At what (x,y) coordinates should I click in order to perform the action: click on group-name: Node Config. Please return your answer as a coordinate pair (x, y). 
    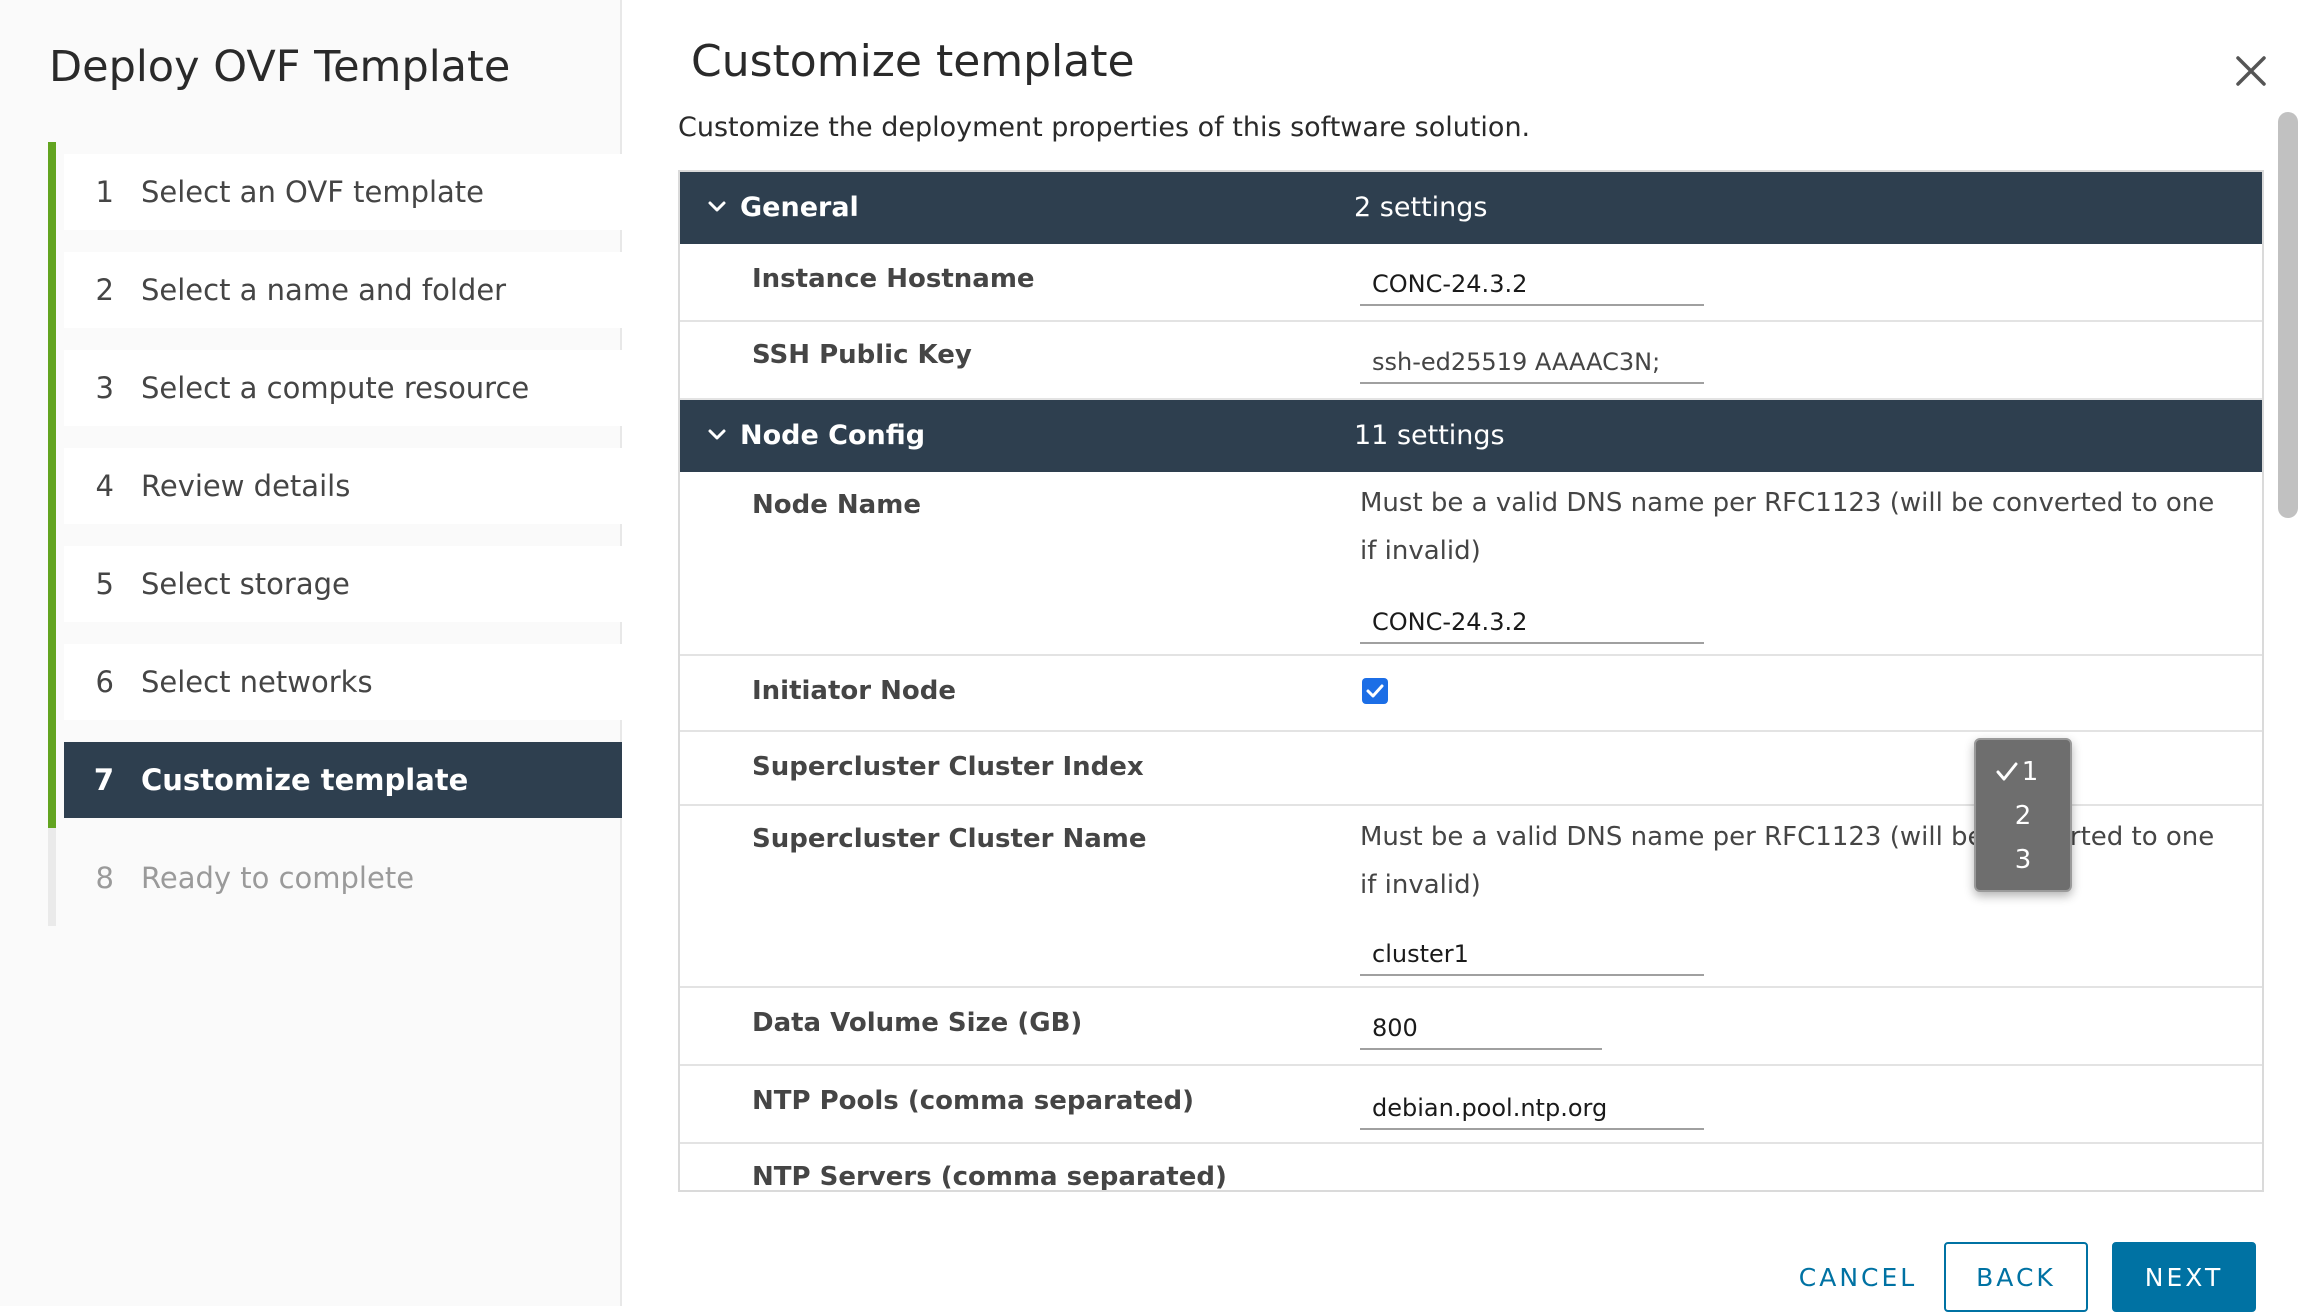
    Looking at the image, I should click on (833, 435).